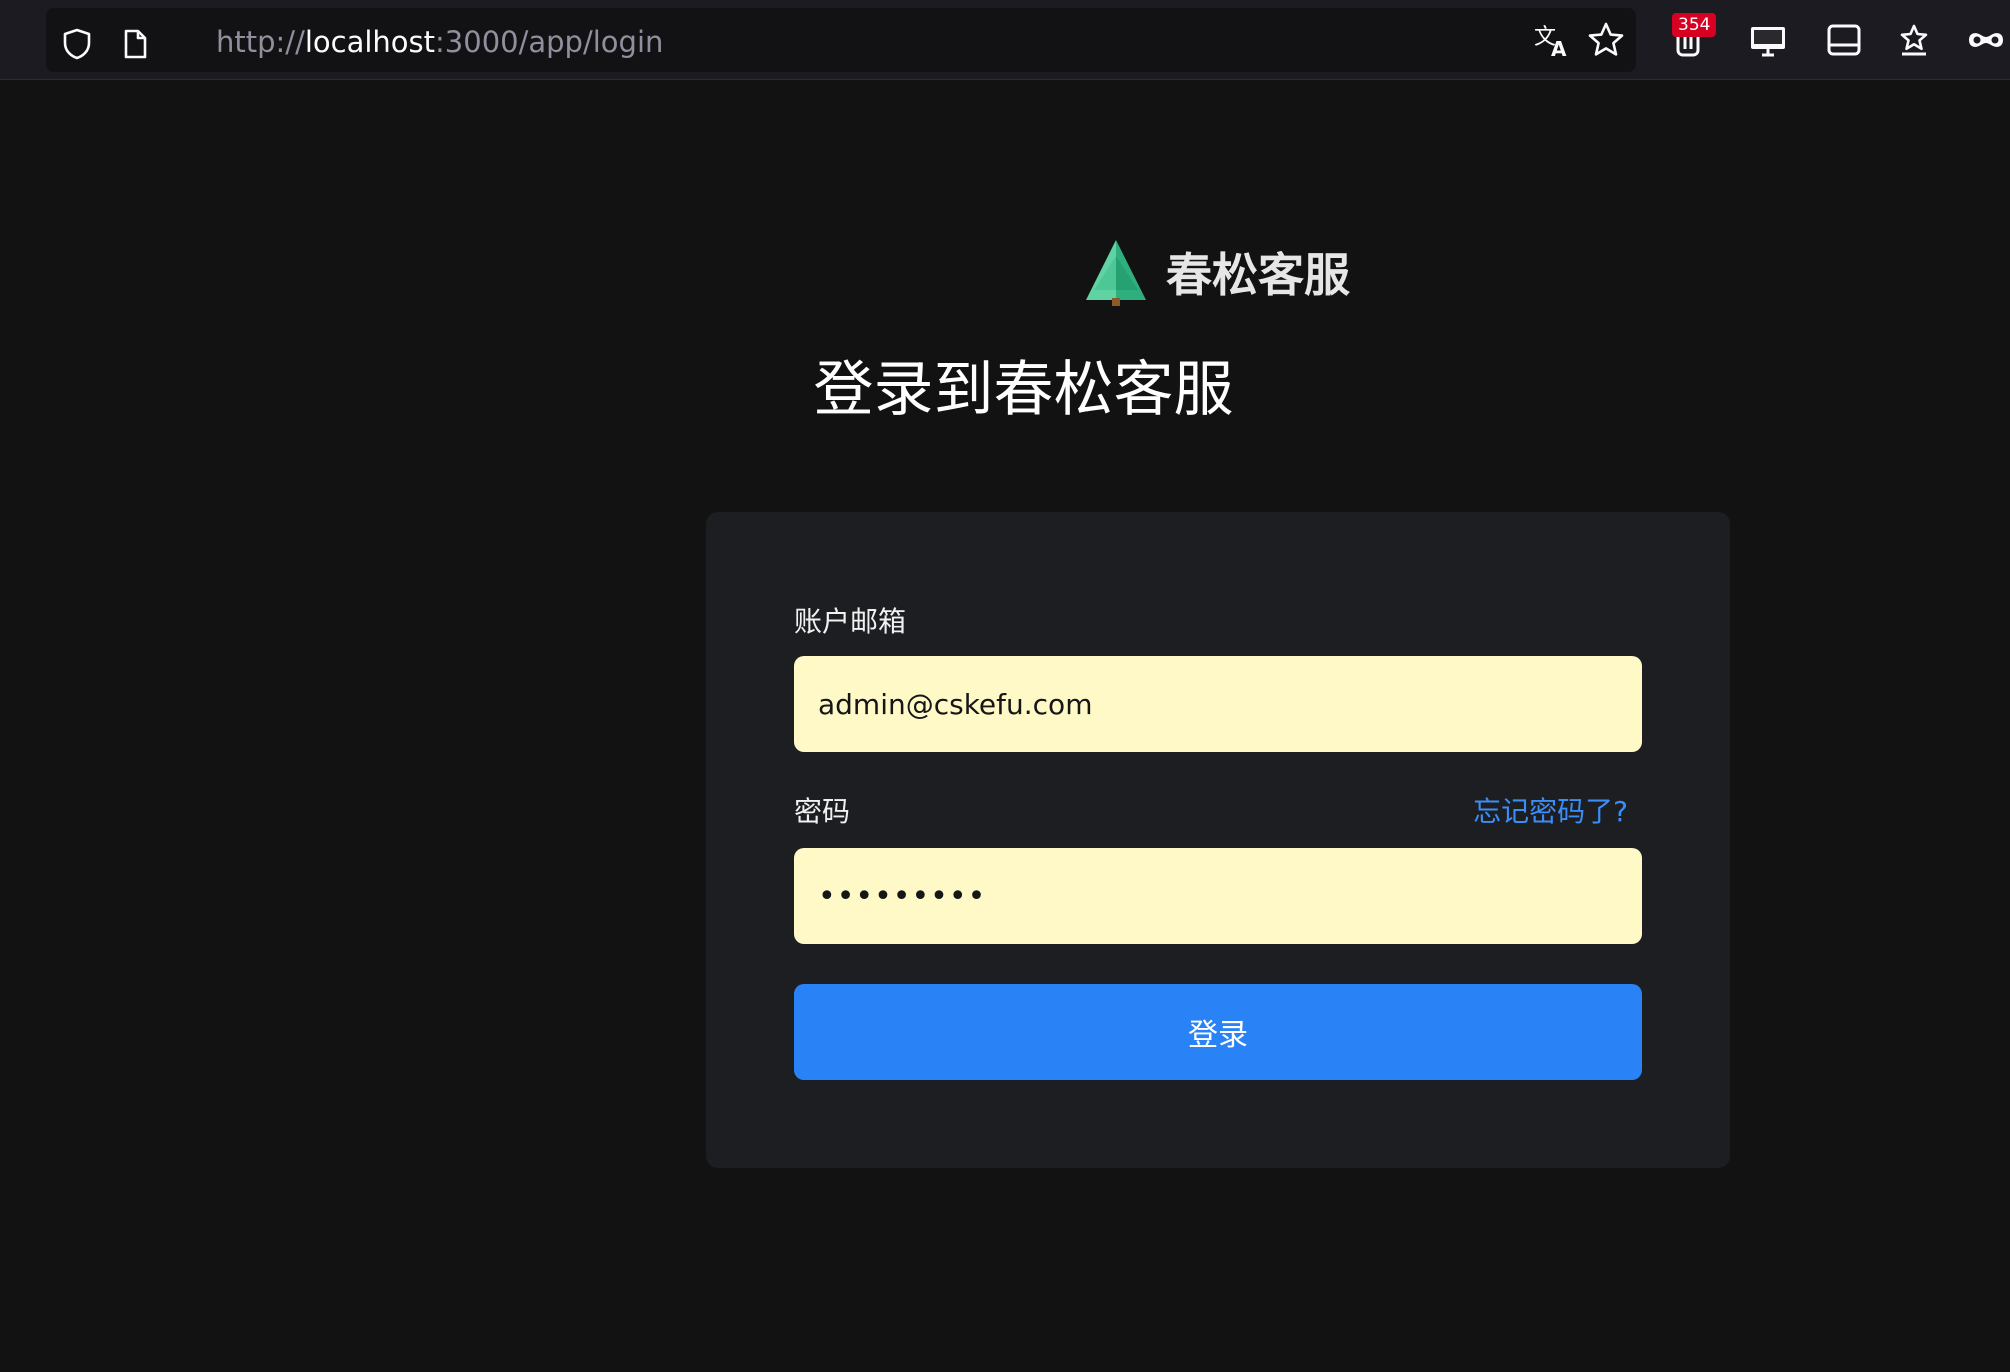  What do you see at coordinates (822, 811) in the screenshot?
I see `password-label: 密码` at bounding box center [822, 811].